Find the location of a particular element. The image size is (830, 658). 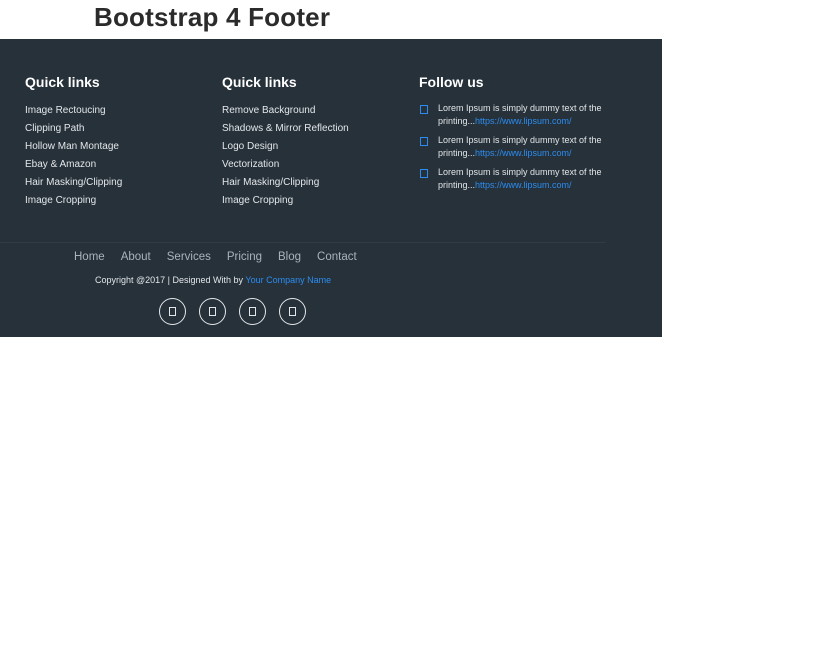

footer-link-vectorization: Vectorization is located at coordinates (285, 165).